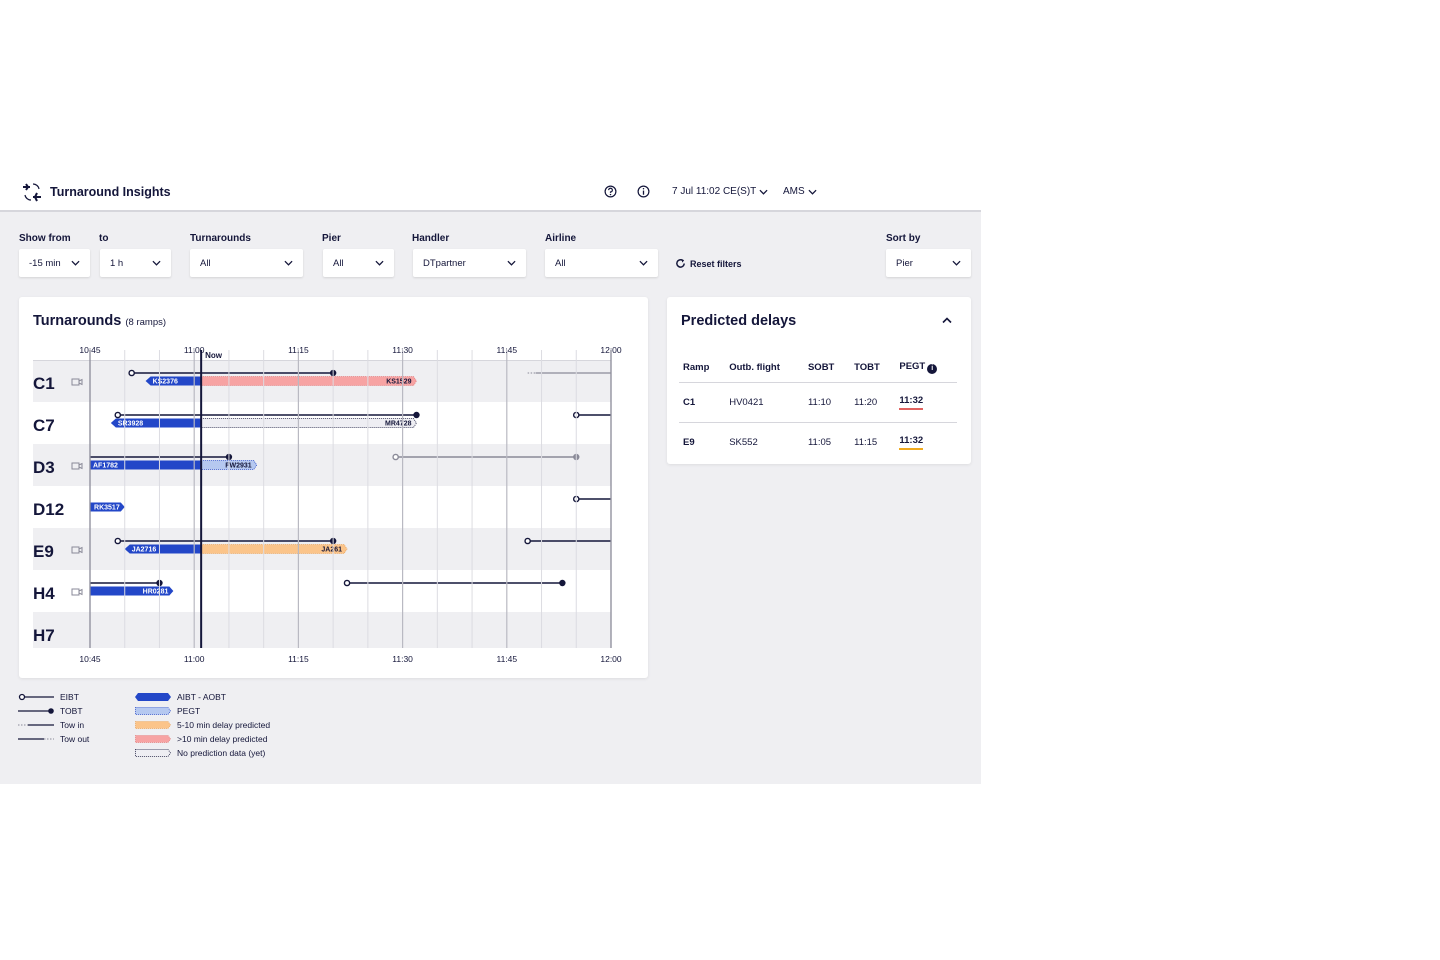 This screenshot has width=1440, height=960. What do you see at coordinates (331, 238) in the screenshot?
I see `pier-label: Pier` at bounding box center [331, 238].